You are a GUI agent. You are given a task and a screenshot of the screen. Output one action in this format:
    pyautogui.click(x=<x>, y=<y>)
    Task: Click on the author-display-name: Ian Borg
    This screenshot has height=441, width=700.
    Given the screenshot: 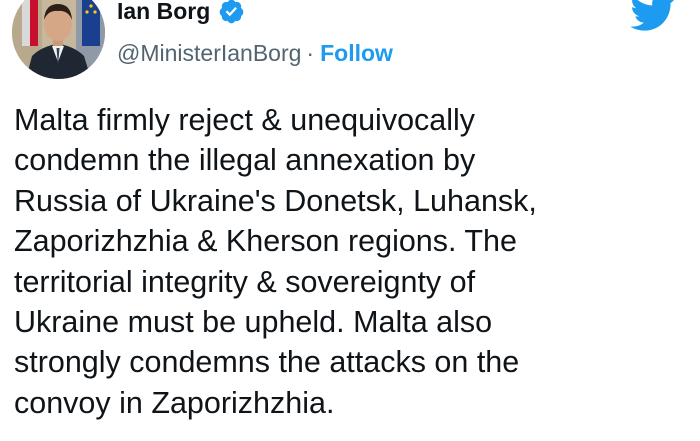 What is the action you would take?
    pyautogui.click(x=163, y=12)
    